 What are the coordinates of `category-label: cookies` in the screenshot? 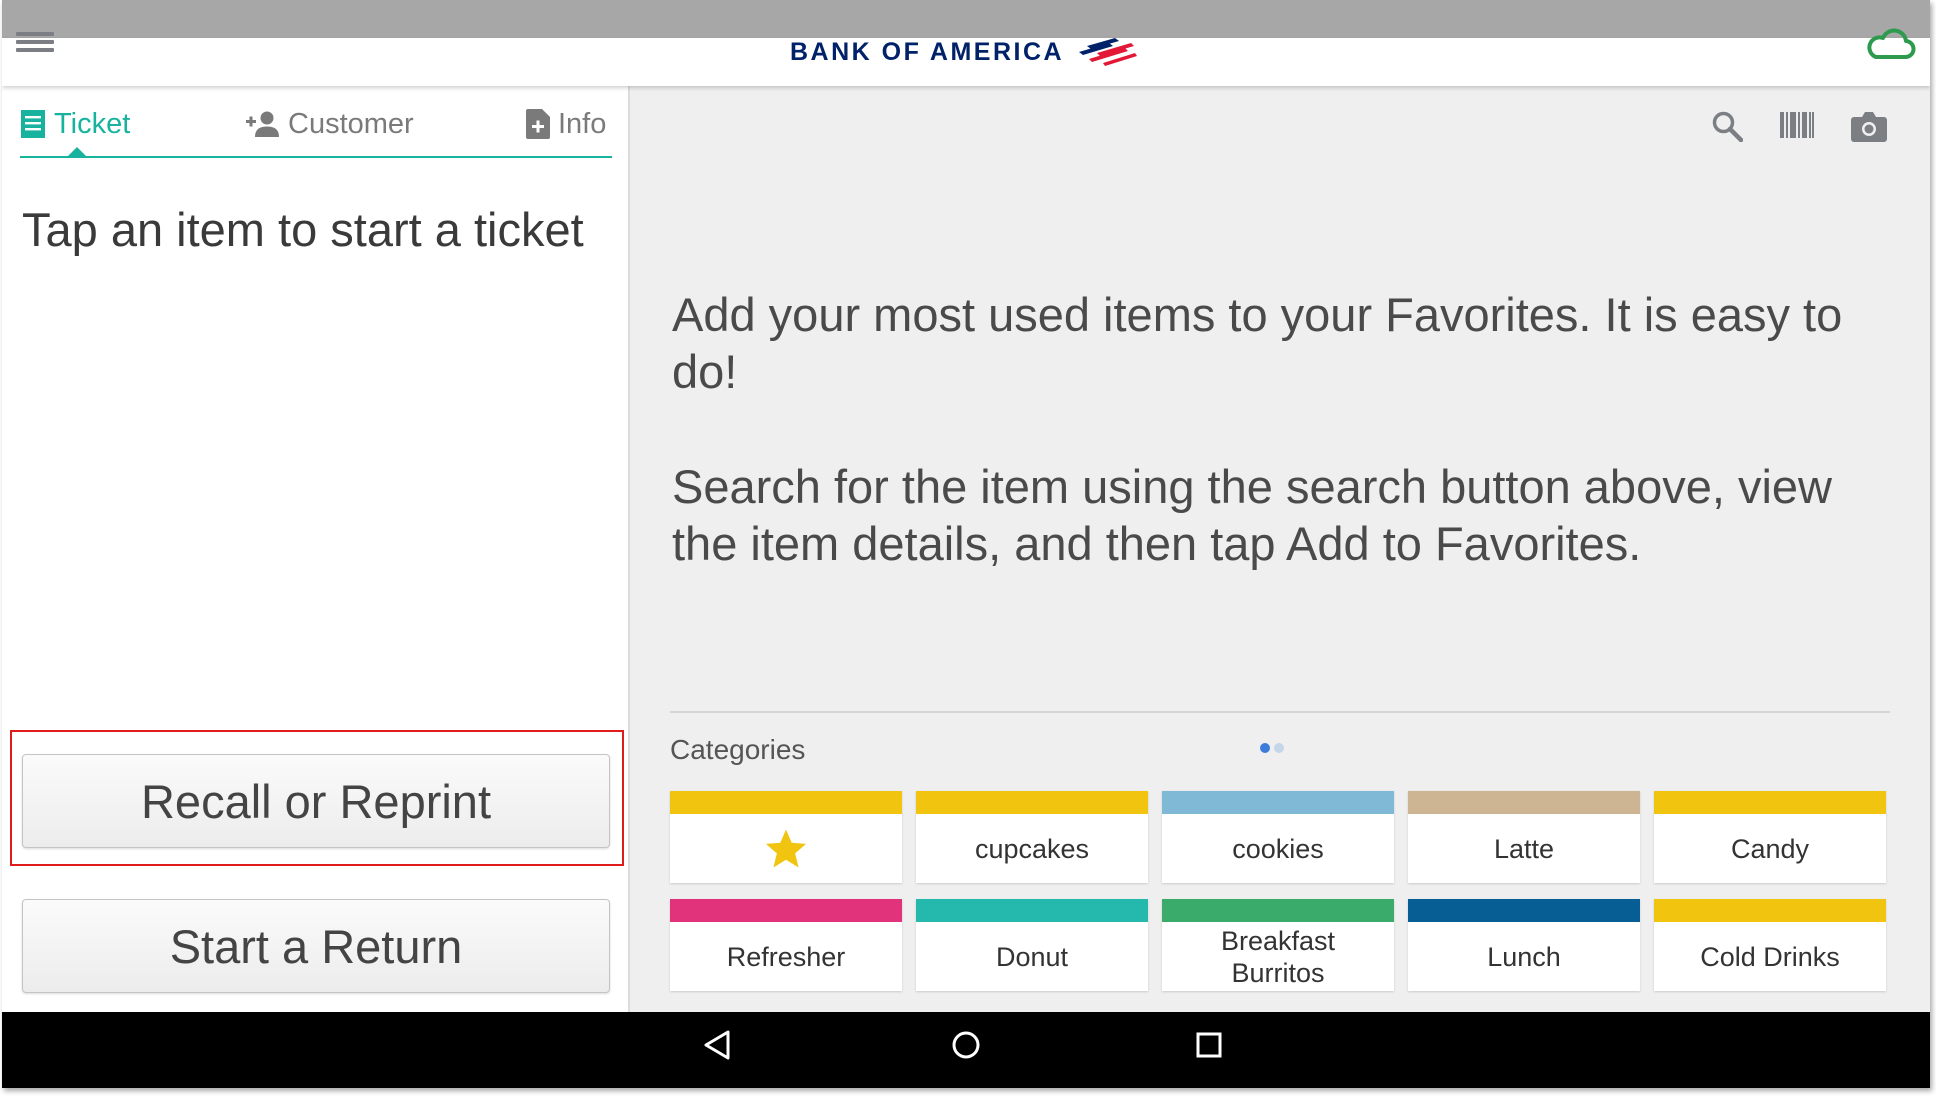 It's located at (1278, 848).